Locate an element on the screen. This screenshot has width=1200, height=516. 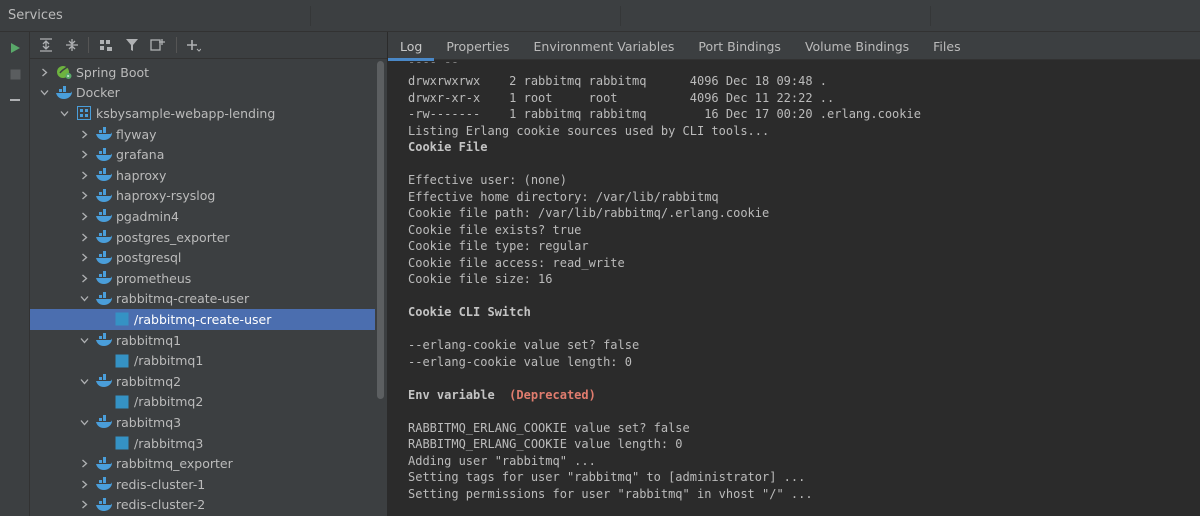
log-line: Effective user: (none) is located at coordinates (800, 180).